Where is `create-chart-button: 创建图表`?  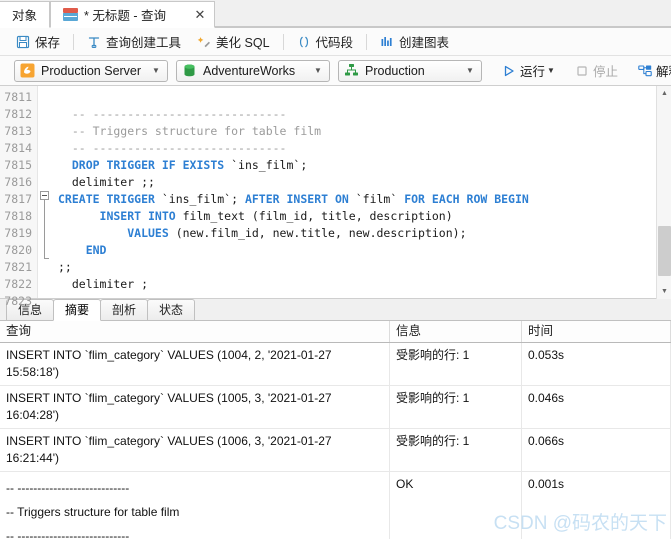 create-chart-button: 创建图表 is located at coordinates (414, 42).